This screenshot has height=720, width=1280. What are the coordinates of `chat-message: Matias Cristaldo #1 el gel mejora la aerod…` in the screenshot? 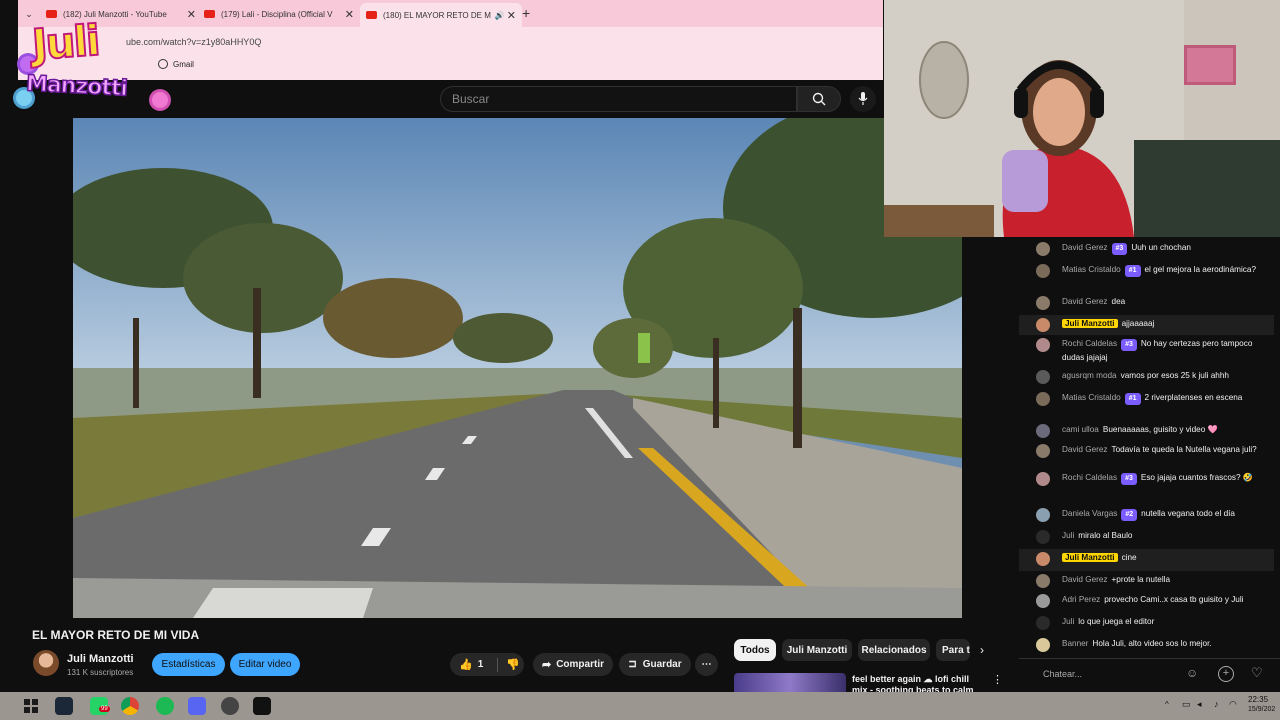 It's located at (1146, 277).